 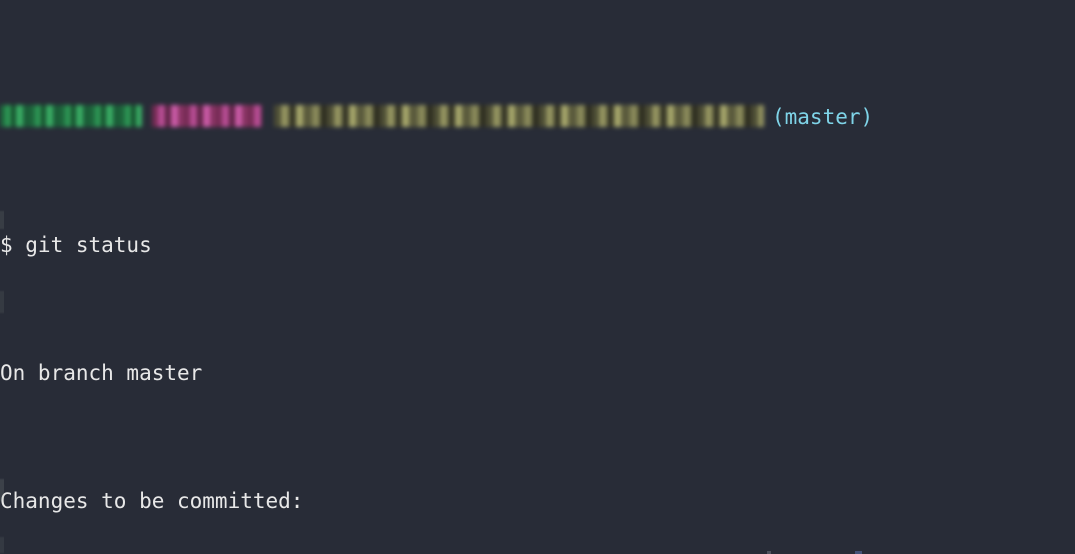 What do you see at coordinates (152, 501) in the screenshot?
I see `staged-section-header: Changes to be committed:` at bounding box center [152, 501].